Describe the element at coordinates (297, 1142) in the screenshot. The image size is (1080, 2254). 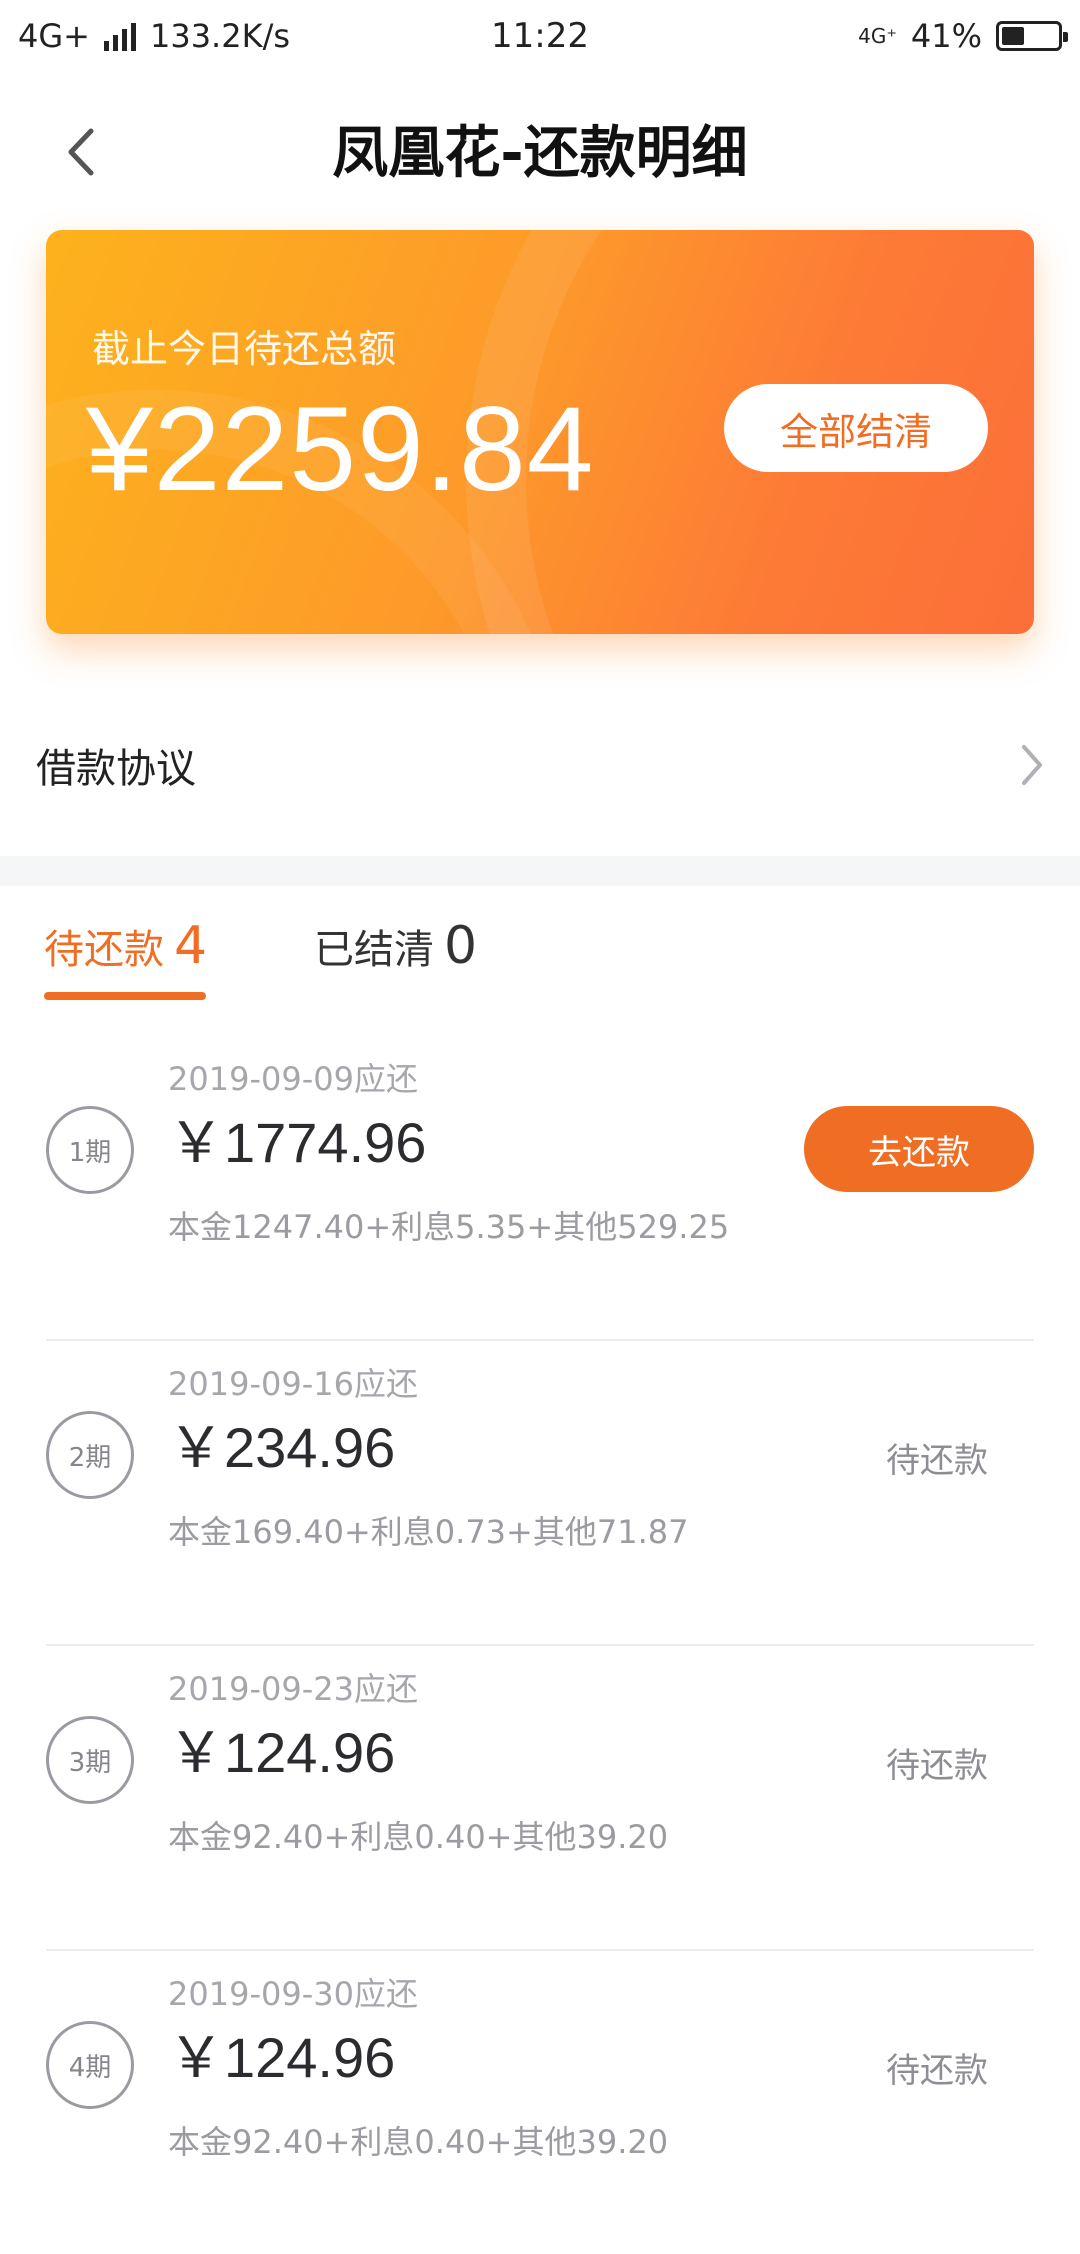
I see `due-amount: ￥1774.96` at that location.